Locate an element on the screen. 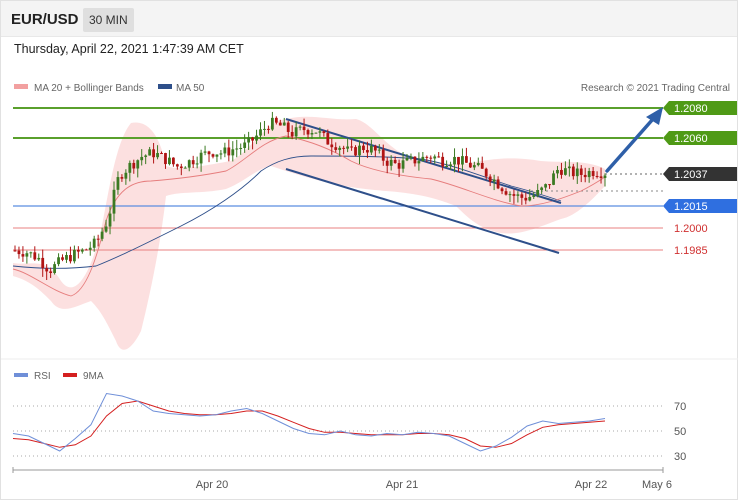  rsi-50-label: 50 is located at coordinates (680, 432).